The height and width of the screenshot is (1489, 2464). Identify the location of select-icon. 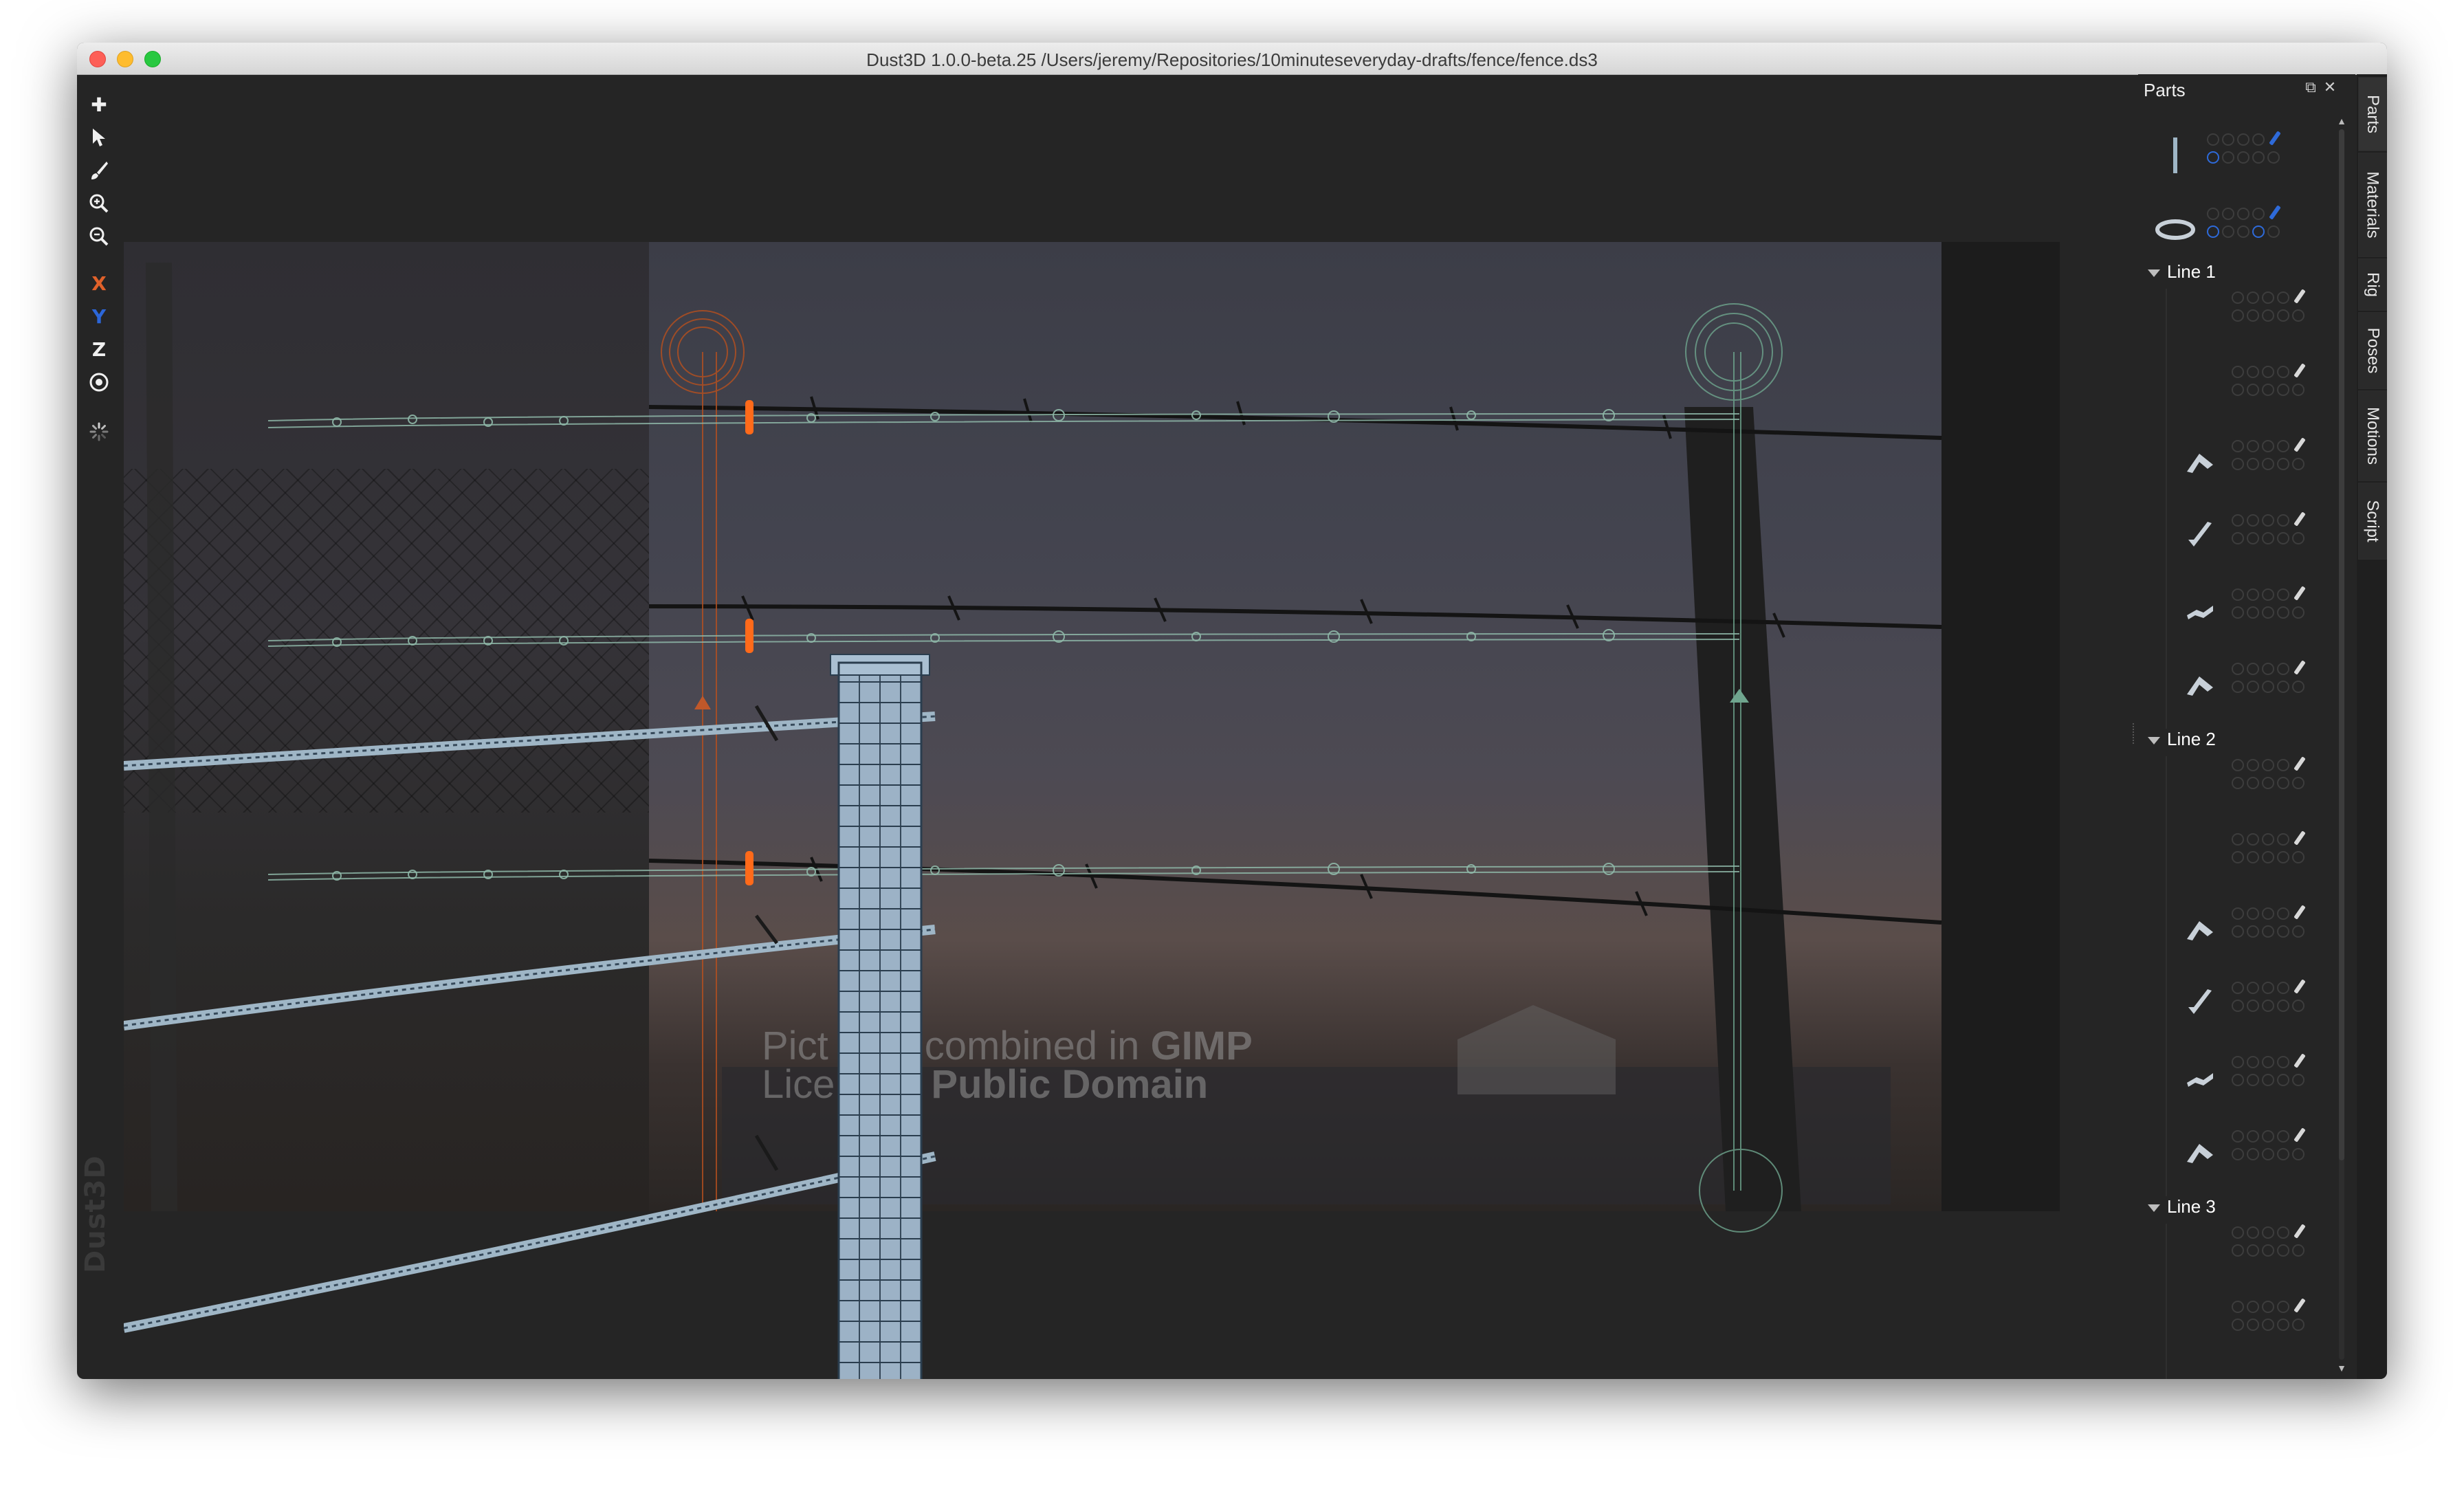
(99, 137).